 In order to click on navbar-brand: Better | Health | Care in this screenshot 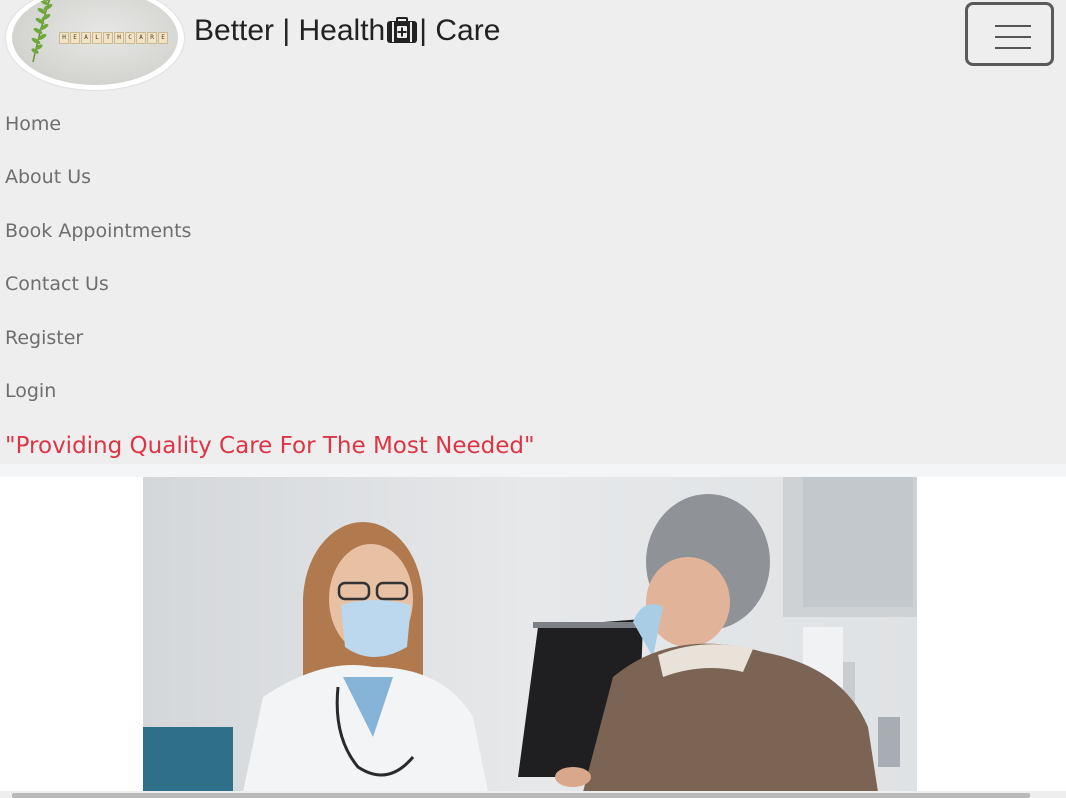, I will do `click(347, 31)`.